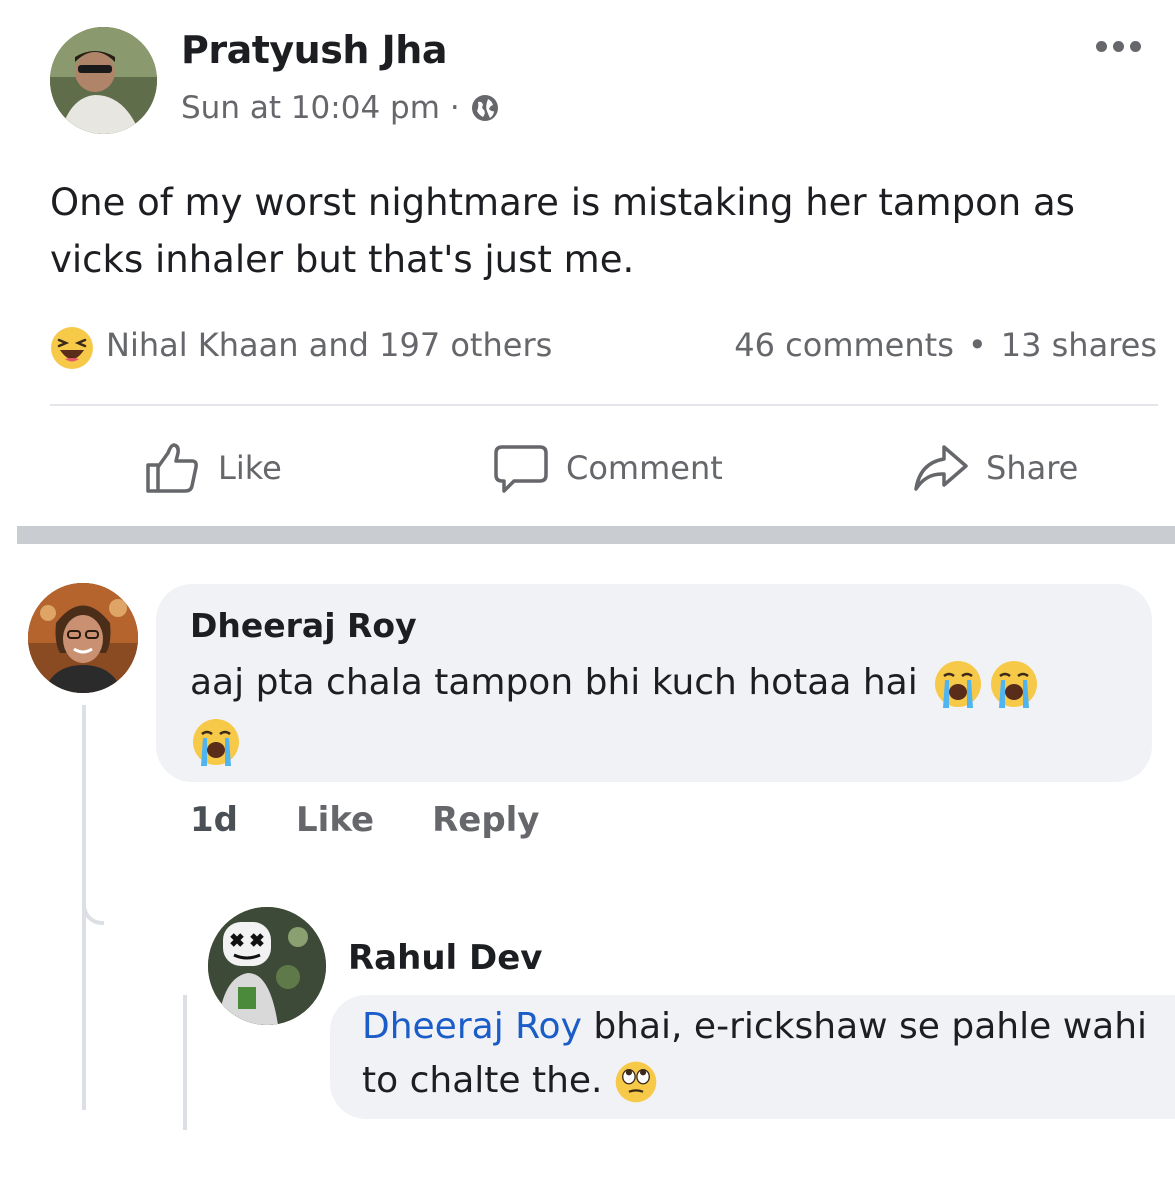 The width and height of the screenshot is (1175, 1200). I want to click on more-options-icon, so click(1120, 46).